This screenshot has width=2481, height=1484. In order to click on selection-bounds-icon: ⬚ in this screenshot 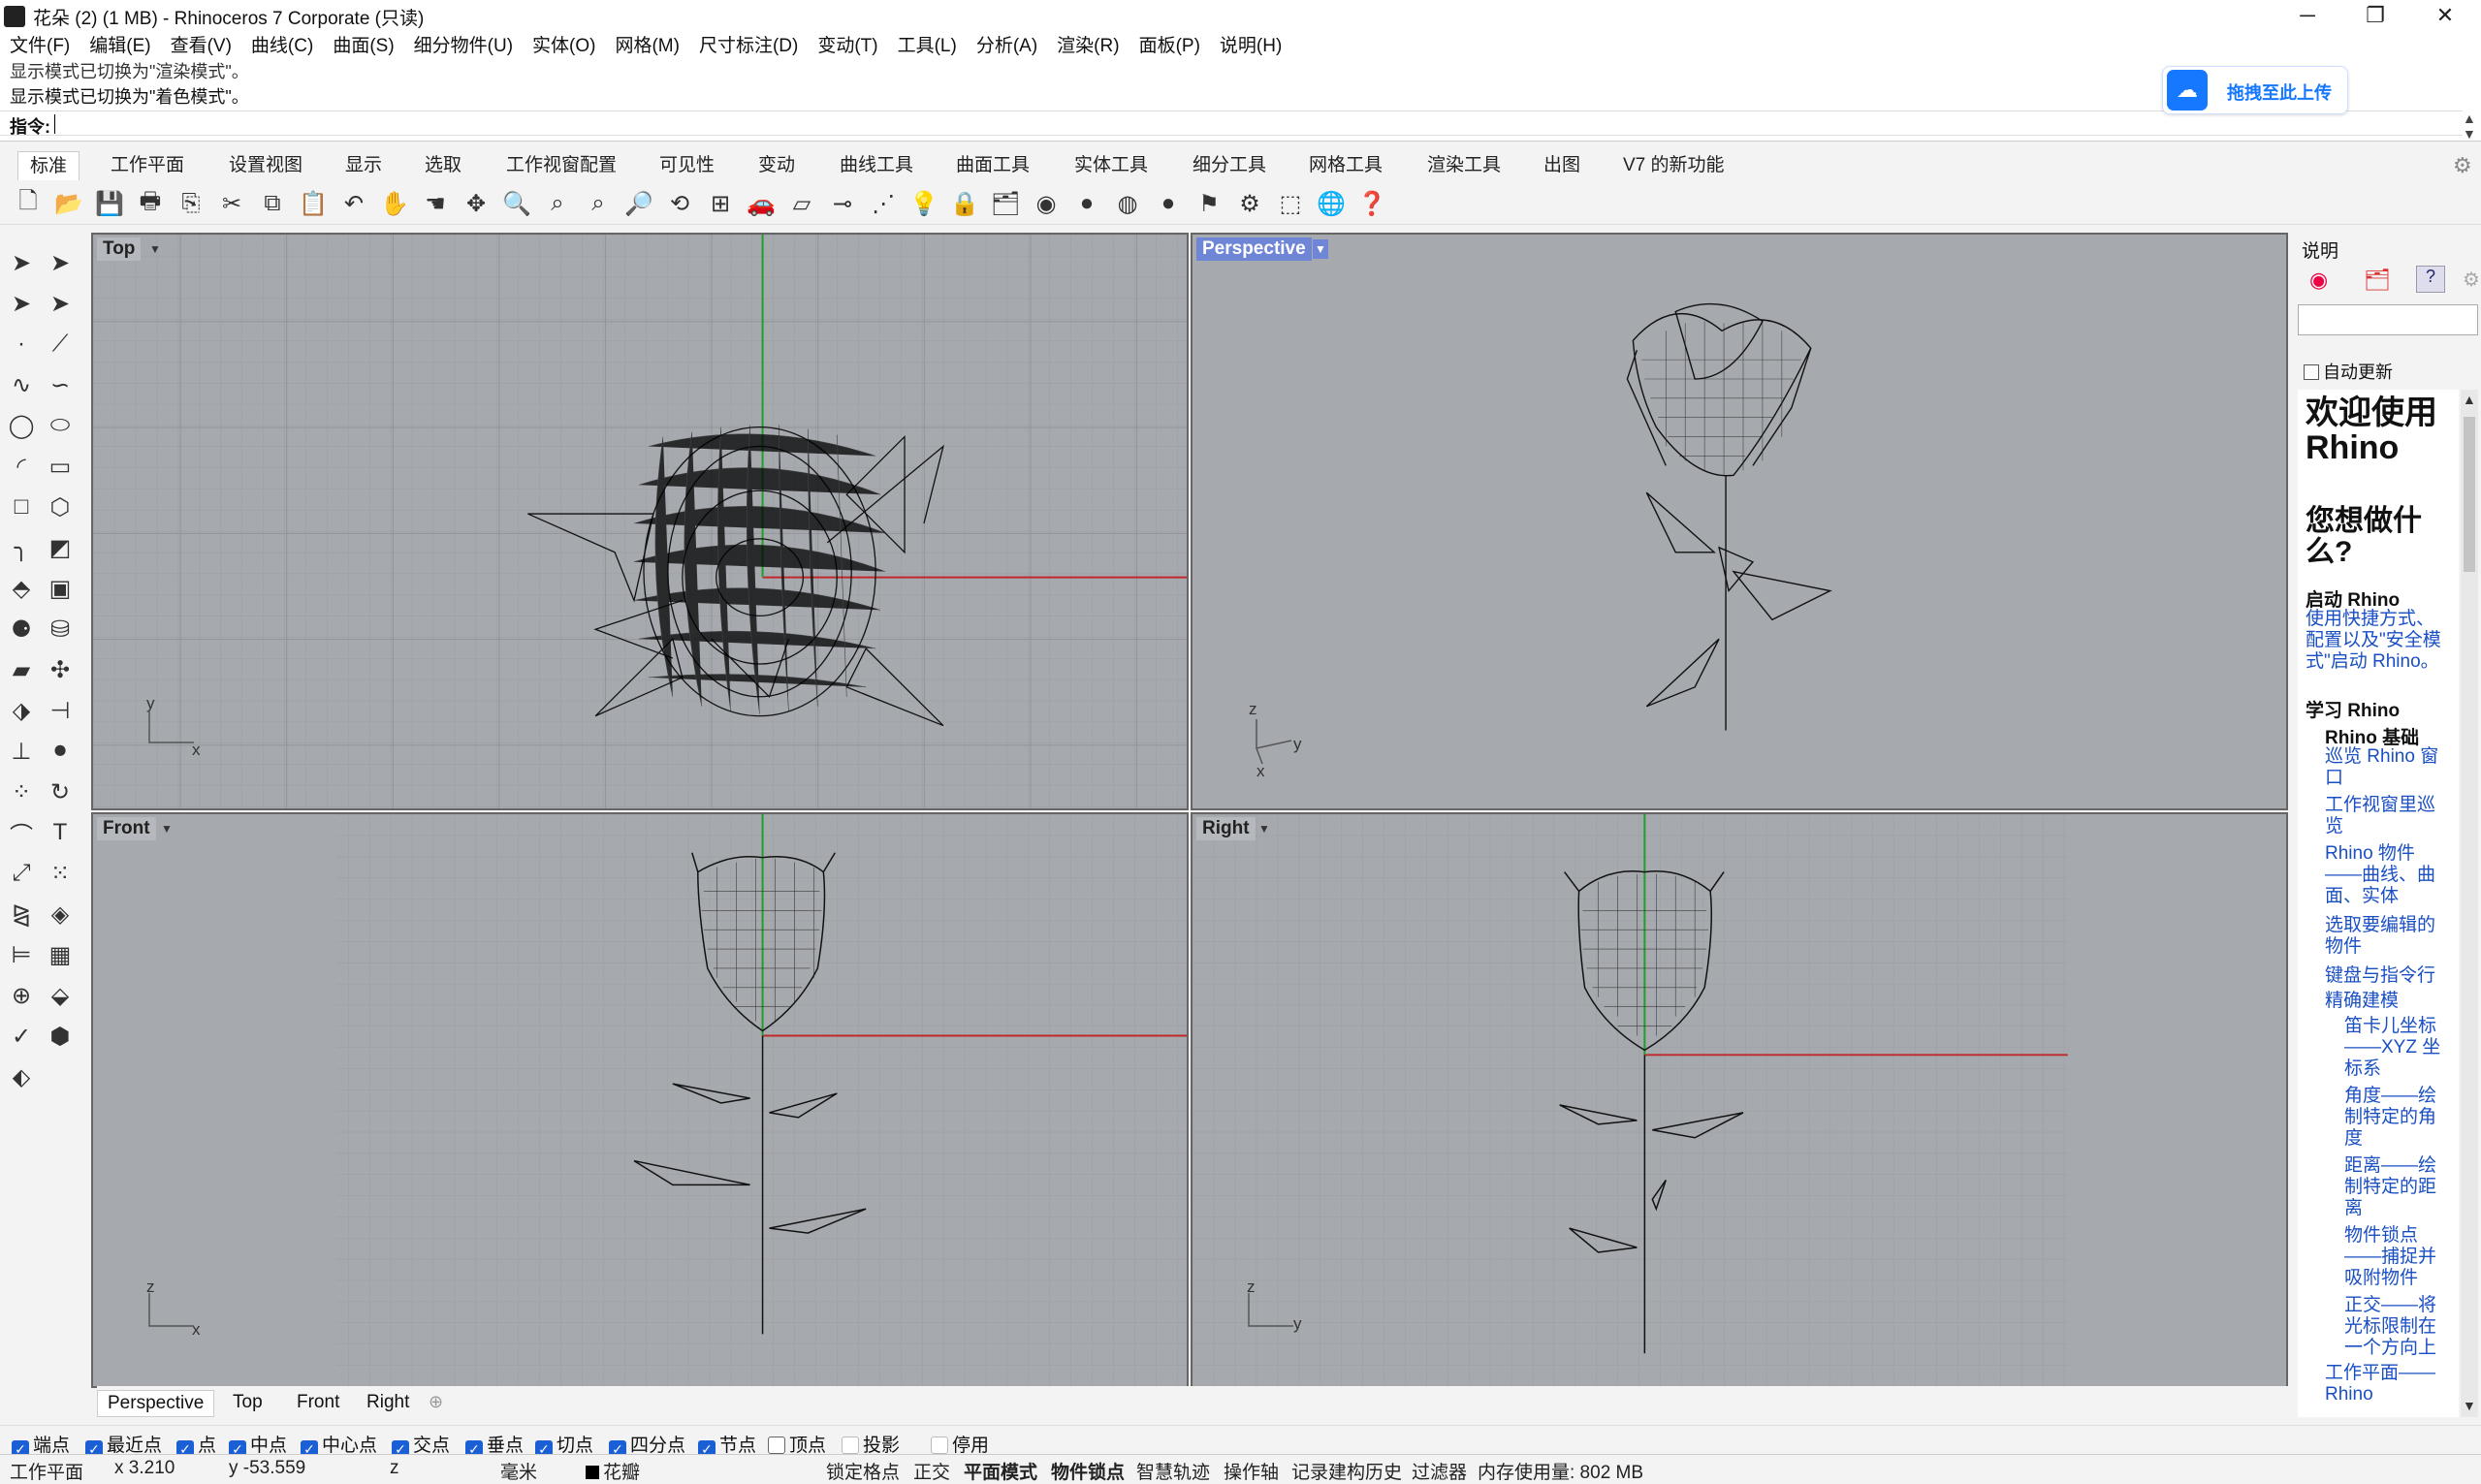, I will do `click(1290, 203)`.